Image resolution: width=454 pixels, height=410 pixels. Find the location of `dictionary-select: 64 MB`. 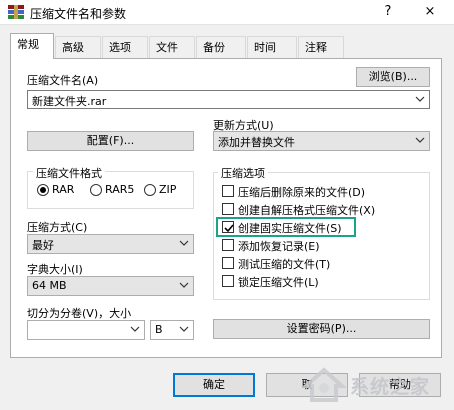

dictionary-select: 64 MB is located at coordinates (110, 286).